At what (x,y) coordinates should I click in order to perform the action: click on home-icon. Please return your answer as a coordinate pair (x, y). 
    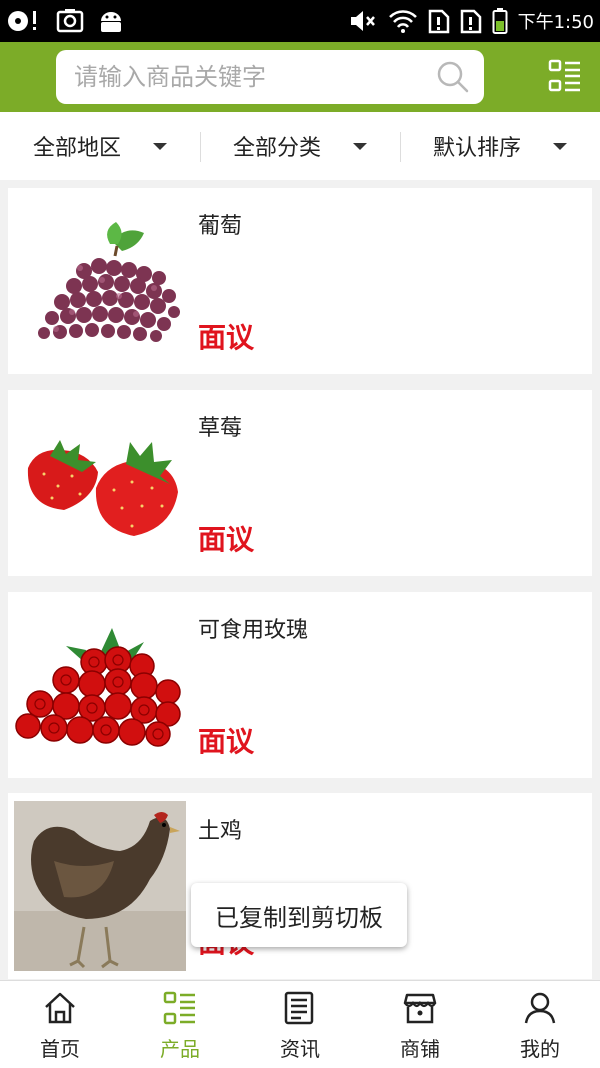
    Looking at the image, I should click on (60, 1008).